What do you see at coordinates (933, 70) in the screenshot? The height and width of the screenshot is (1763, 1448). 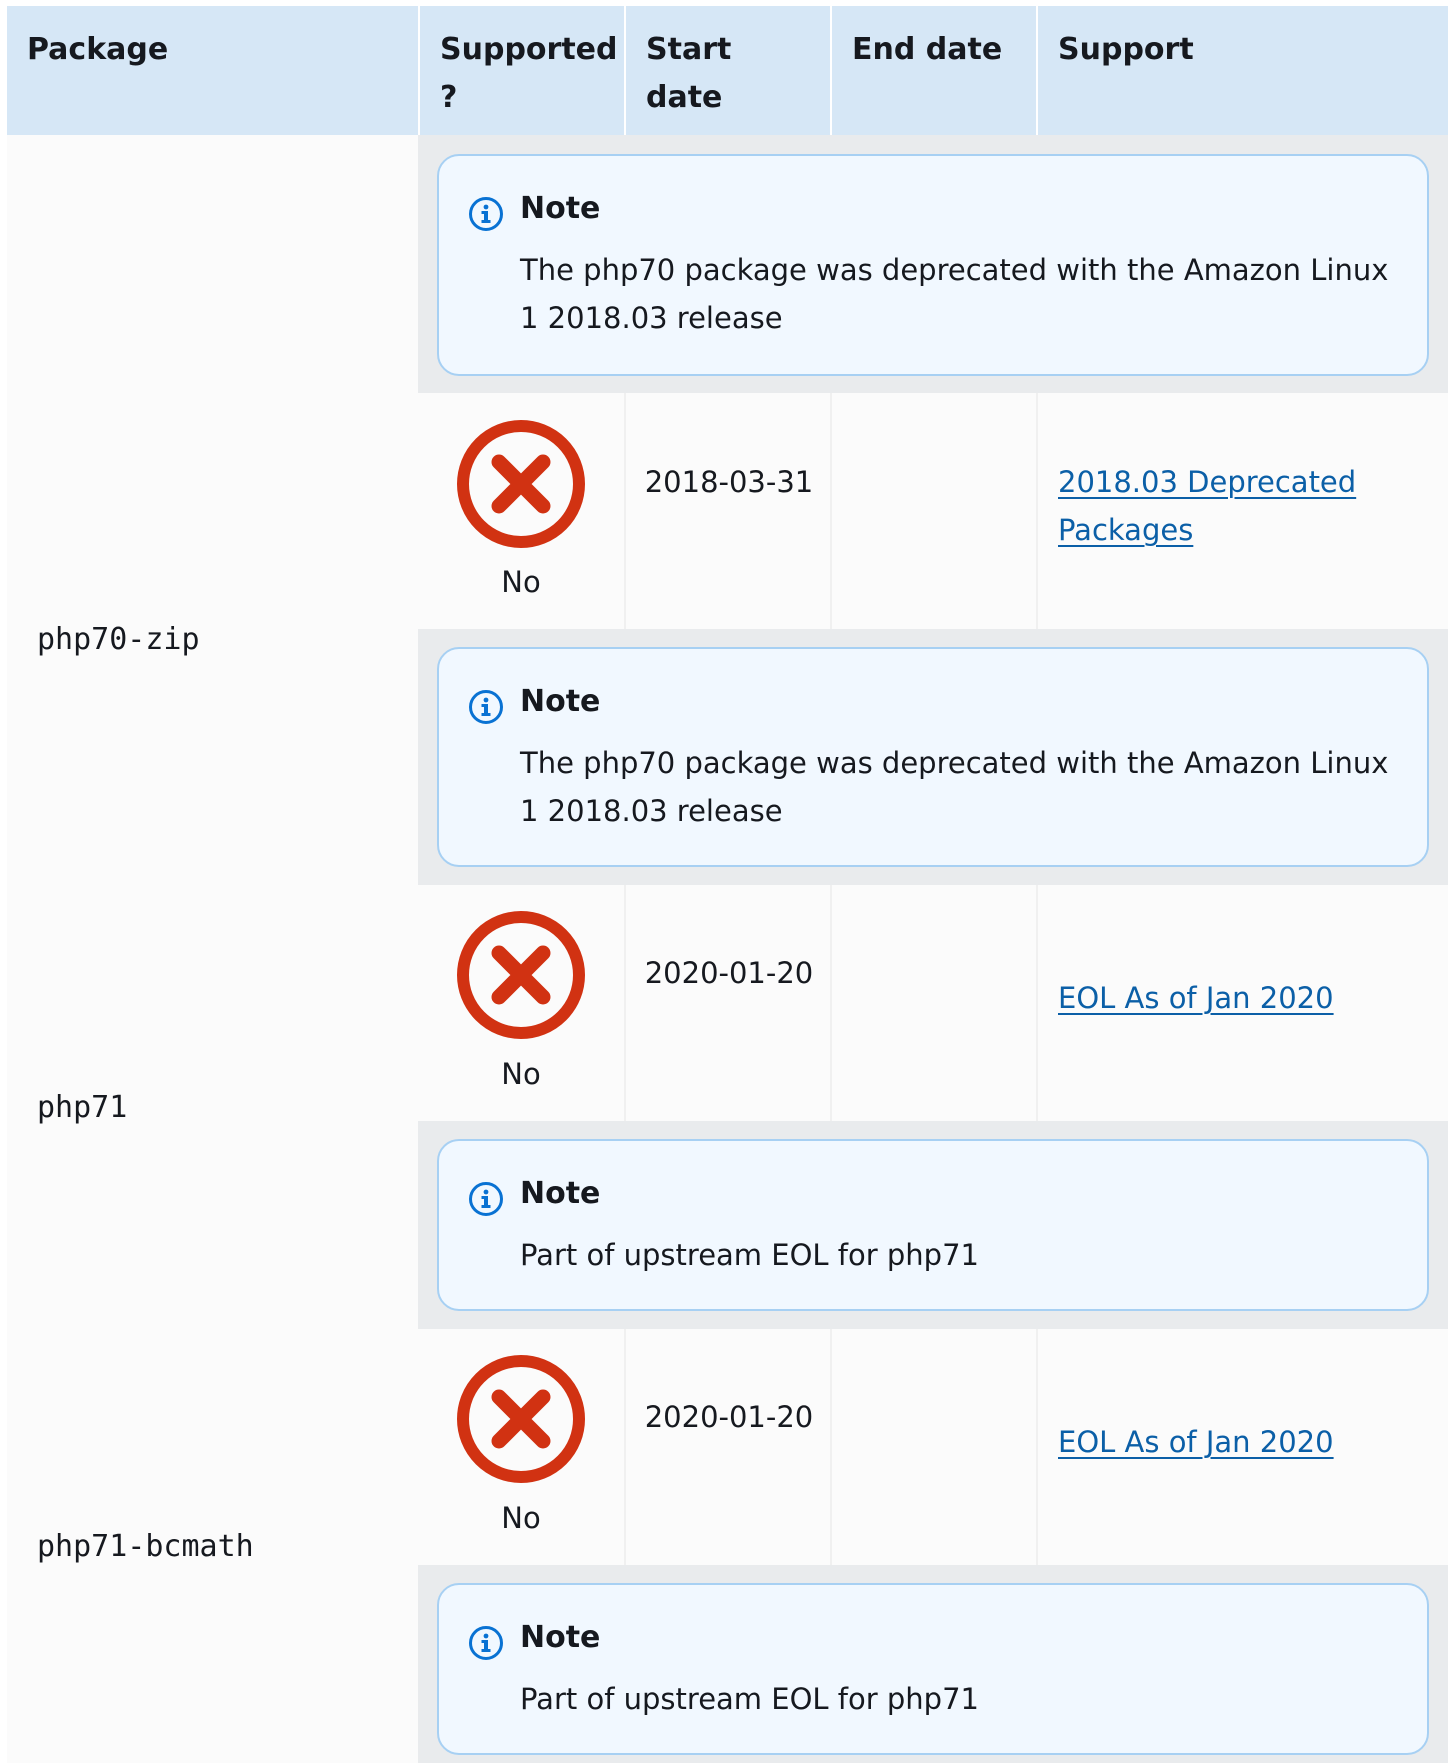 I see `header-end-date: End date` at bounding box center [933, 70].